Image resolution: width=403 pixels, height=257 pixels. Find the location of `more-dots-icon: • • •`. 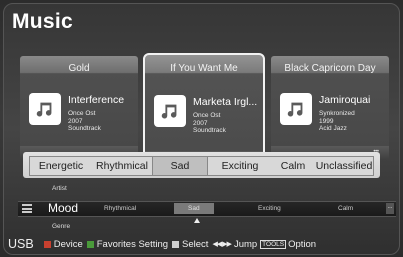

more-dots-icon: • • • is located at coordinates (376, 152).